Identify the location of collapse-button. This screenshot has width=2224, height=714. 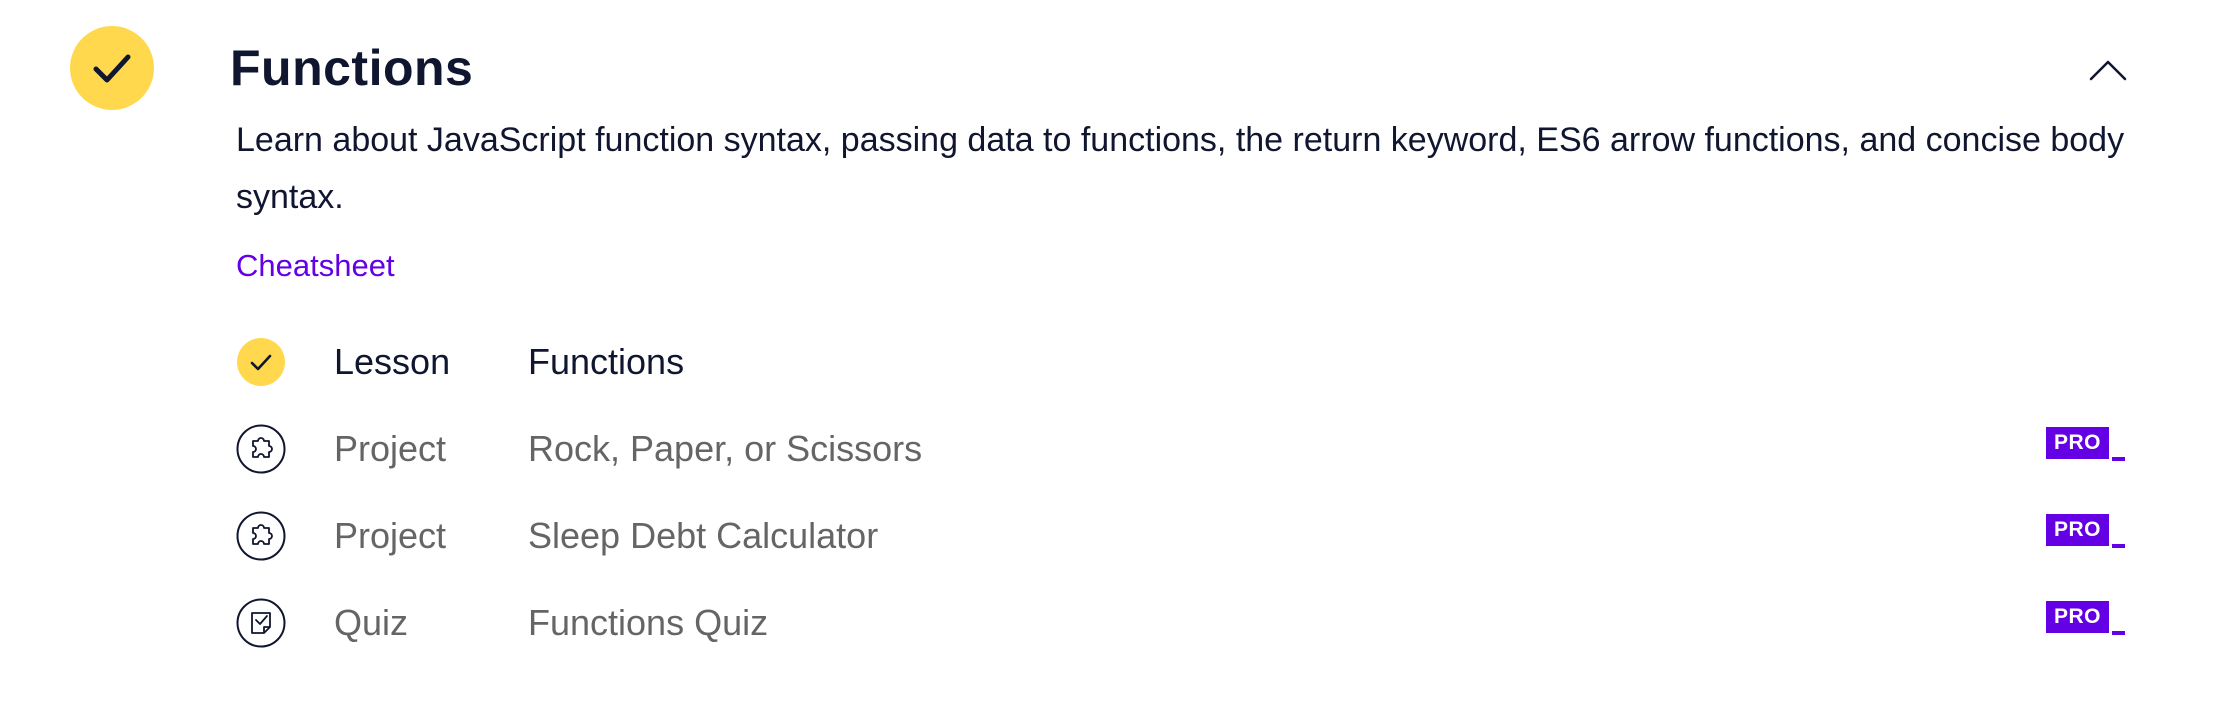
(2108, 70).